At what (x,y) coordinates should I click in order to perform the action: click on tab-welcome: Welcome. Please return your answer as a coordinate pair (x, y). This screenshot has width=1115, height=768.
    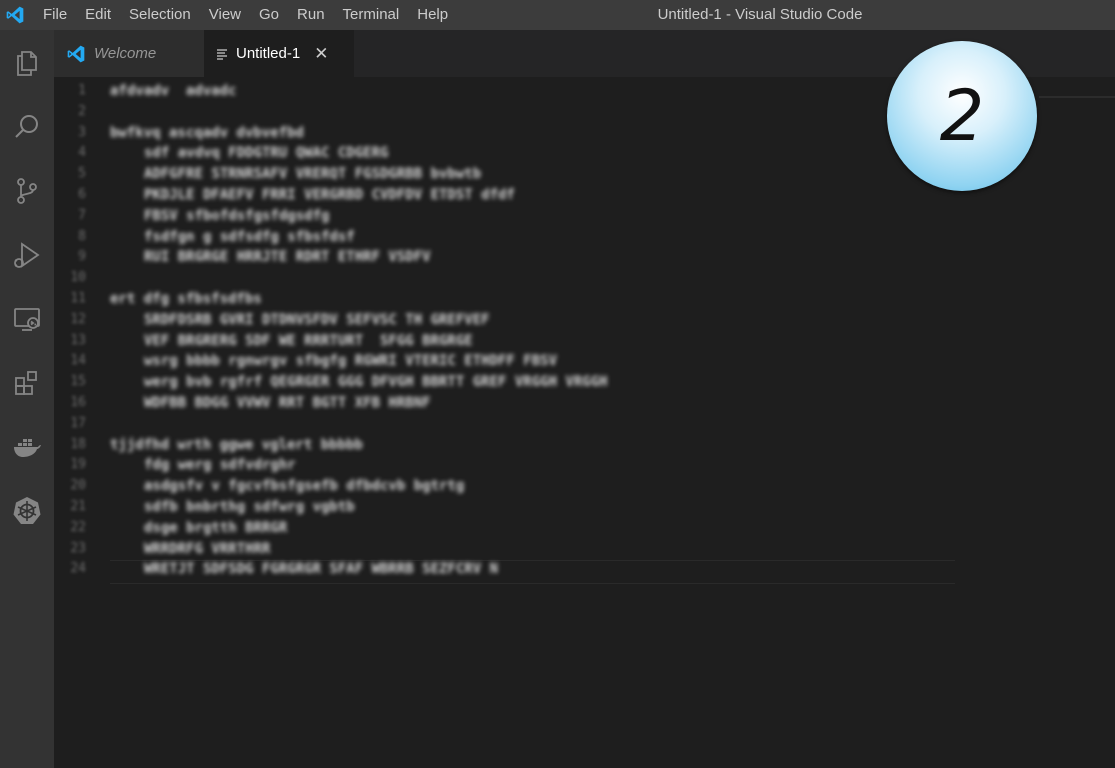
    Looking at the image, I should click on (129, 53).